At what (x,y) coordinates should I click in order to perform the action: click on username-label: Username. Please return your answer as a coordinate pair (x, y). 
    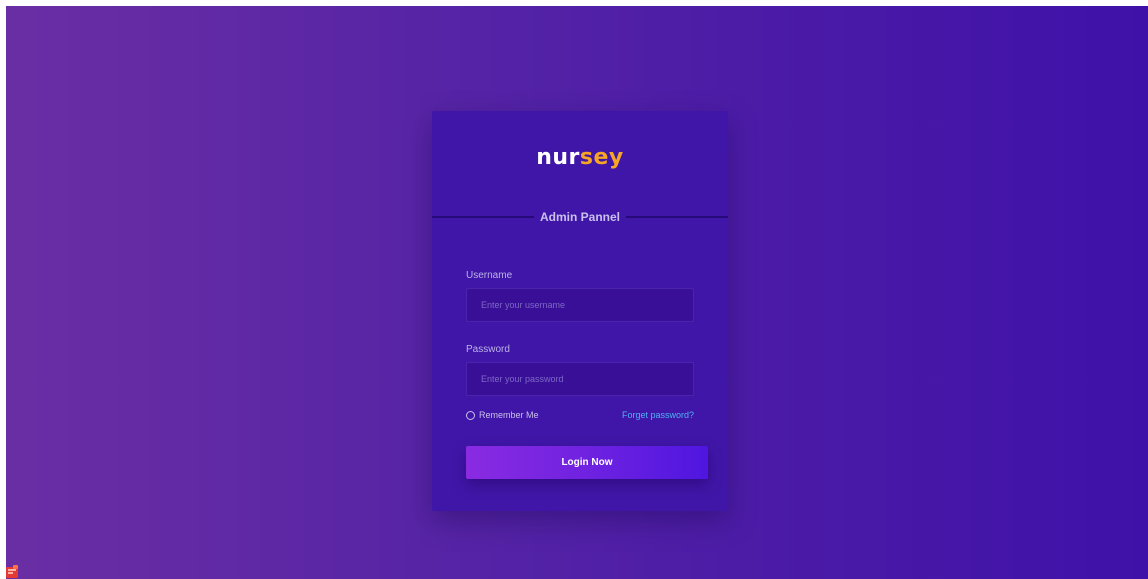
    Looking at the image, I should click on (489, 275).